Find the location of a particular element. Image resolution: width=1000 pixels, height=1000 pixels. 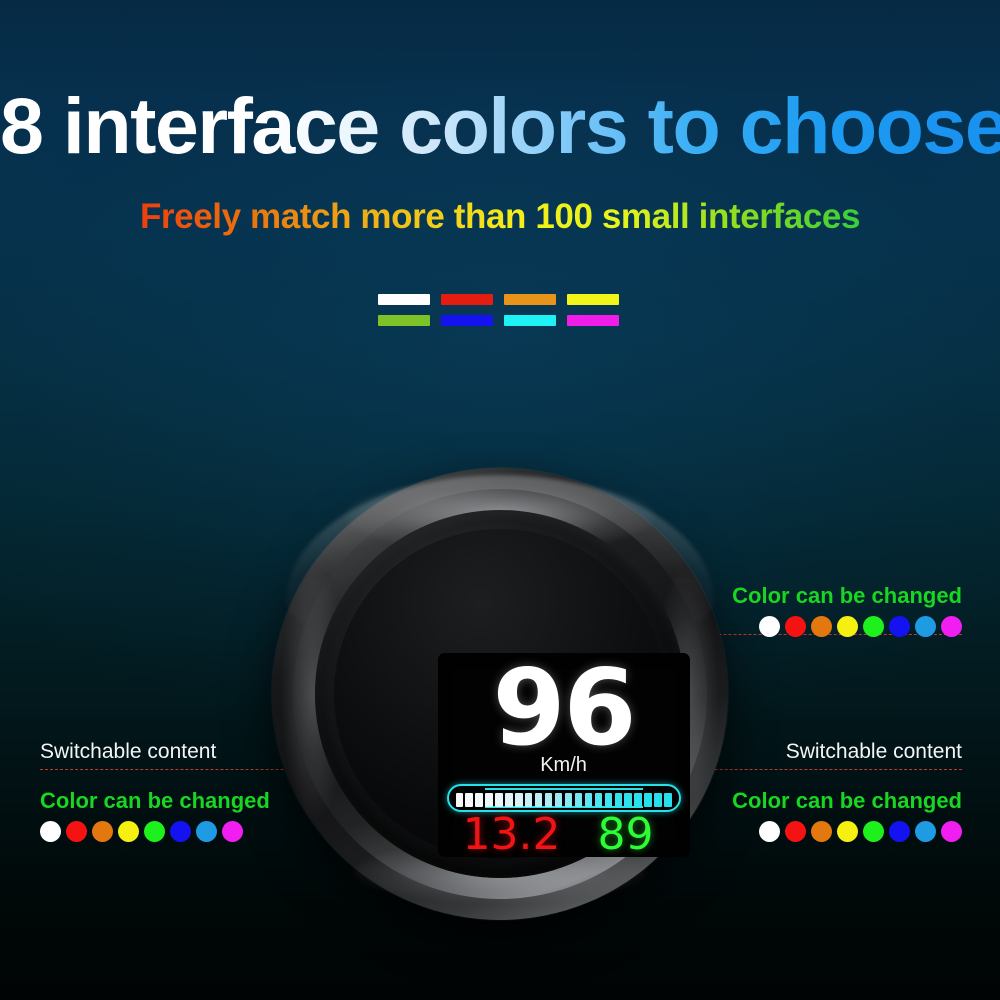

swatch-cyan-cell is located at coordinates (535, 320).